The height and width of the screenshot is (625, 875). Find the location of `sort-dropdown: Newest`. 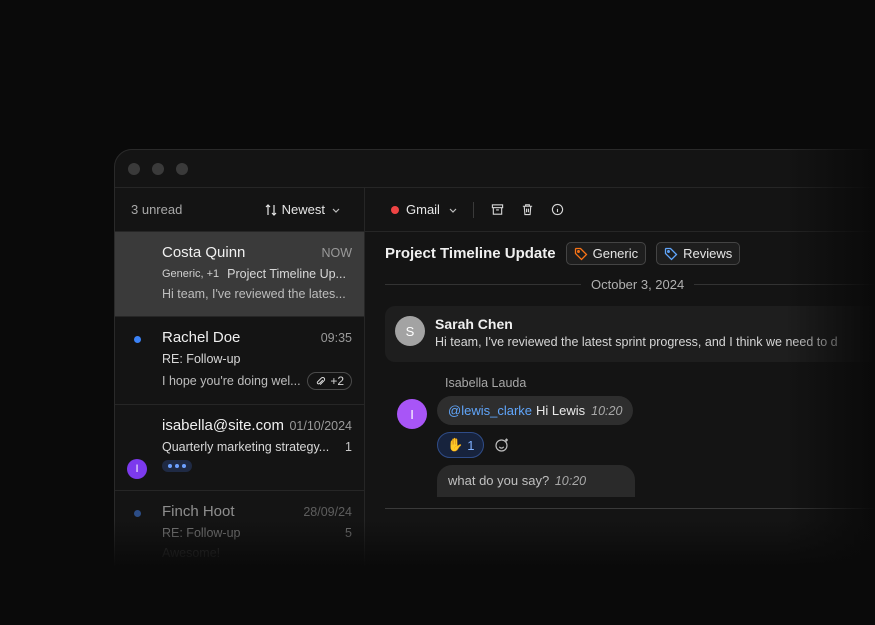

sort-dropdown: Newest is located at coordinates (303, 209).